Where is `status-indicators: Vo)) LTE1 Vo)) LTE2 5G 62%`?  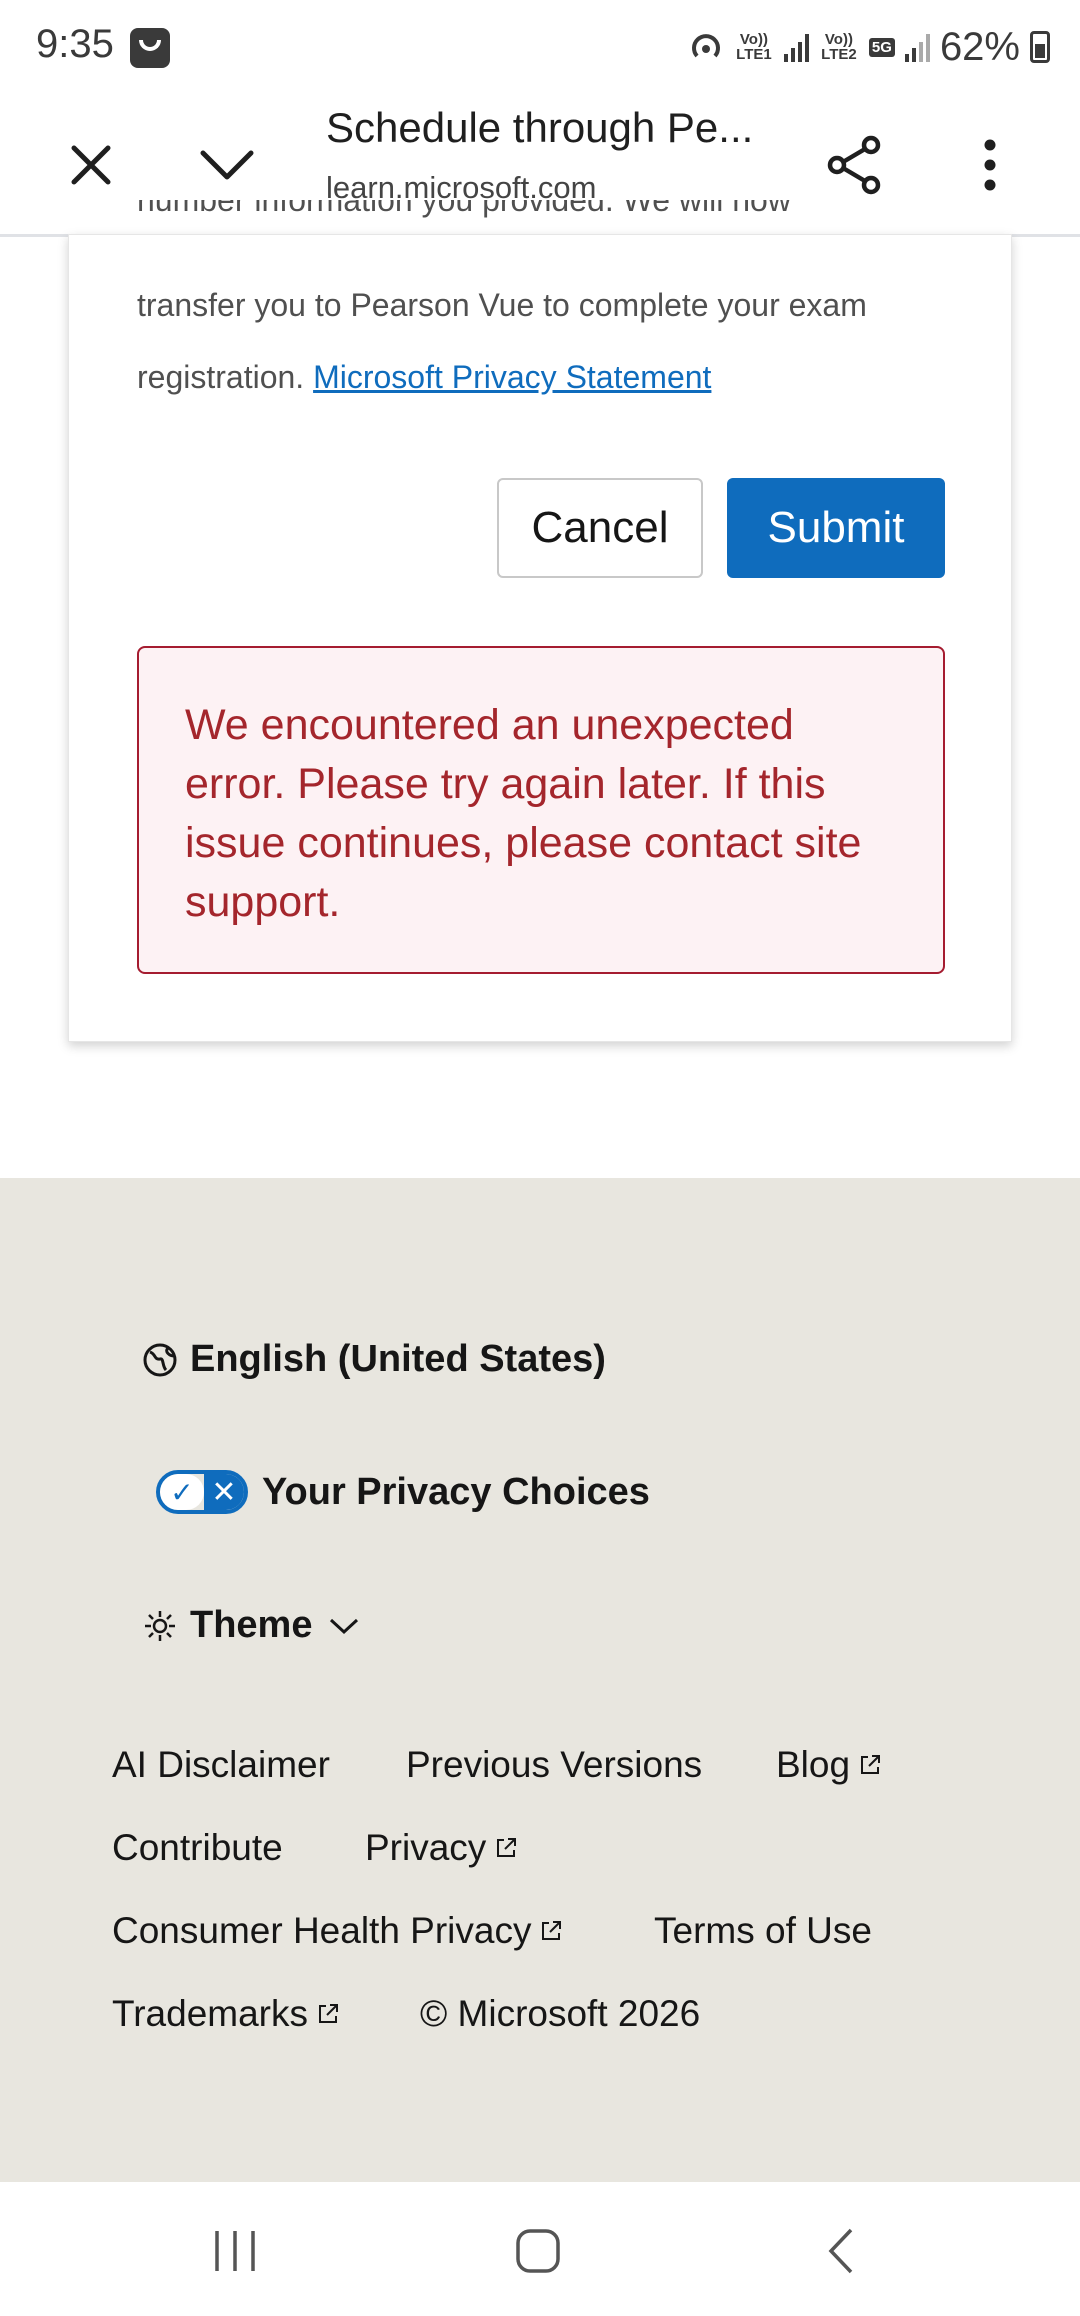 status-indicators: Vo)) LTE1 Vo)) LTE2 5G 62% is located at coordinates (869, 47).